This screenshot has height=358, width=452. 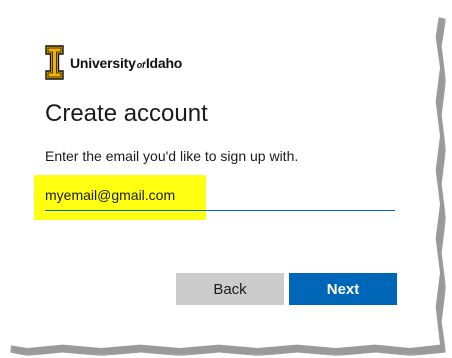 I want to click on wordmark-university: University, so click(x=103, y=62).